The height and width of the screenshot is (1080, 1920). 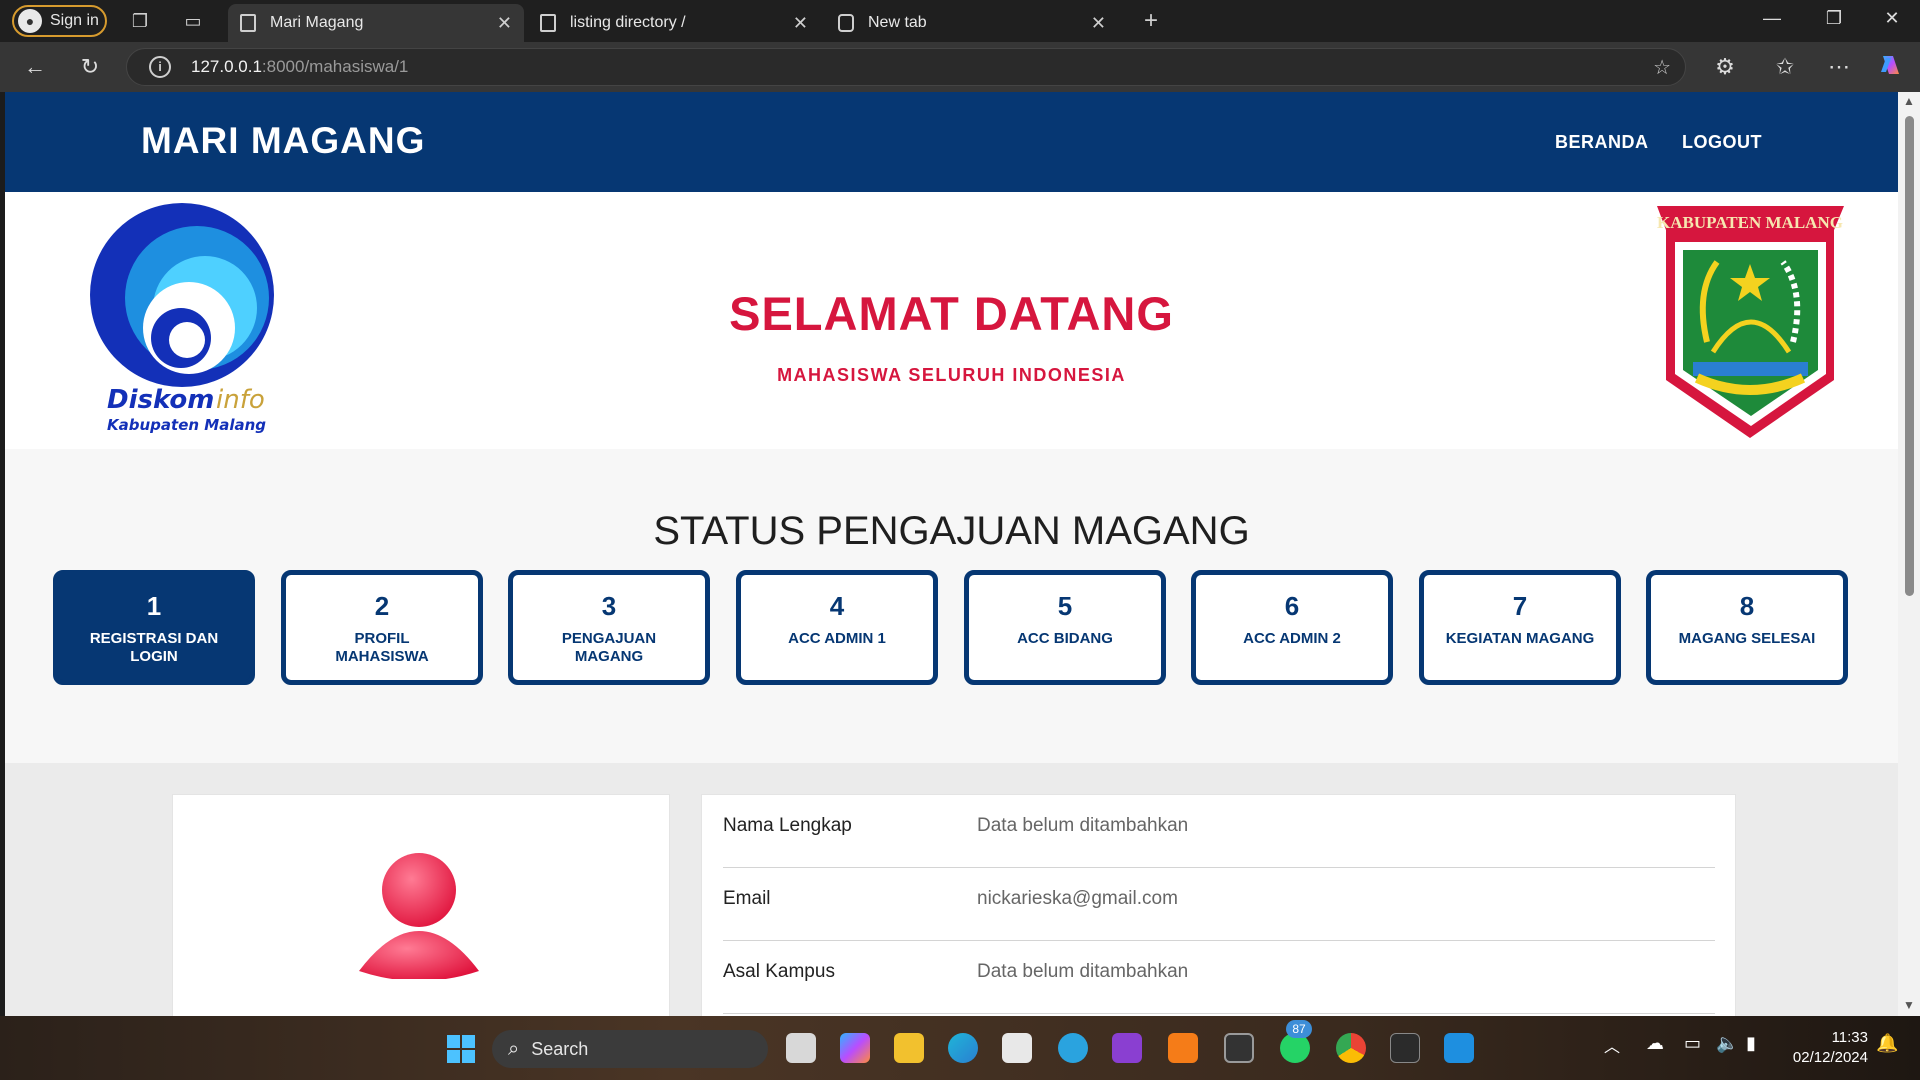 What do you see at coordinates (1834, 18) in the screenshot?
I see `restore-icon: ❐` at bounding box center [1834, 18].